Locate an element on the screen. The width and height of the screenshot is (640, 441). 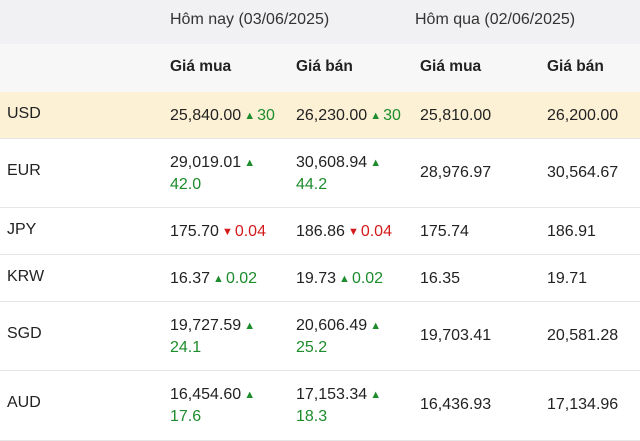
yesterday-buy-cell: 19,703.41 is located at coordinates (455, 335).